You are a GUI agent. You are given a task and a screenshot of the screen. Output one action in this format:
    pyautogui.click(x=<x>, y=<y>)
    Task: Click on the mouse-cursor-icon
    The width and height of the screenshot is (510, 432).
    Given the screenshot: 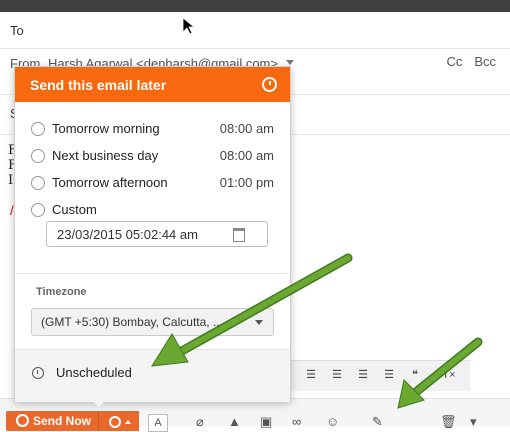 What is the action you would take?
    pyautogui.click(x=189, y=26)
    